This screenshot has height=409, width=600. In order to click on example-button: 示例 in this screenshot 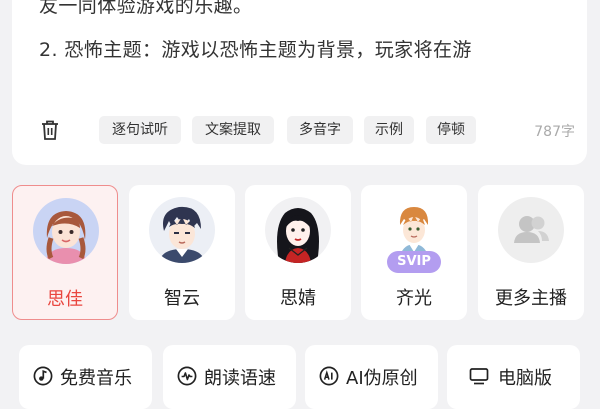, I will do `click(389, 130)`.